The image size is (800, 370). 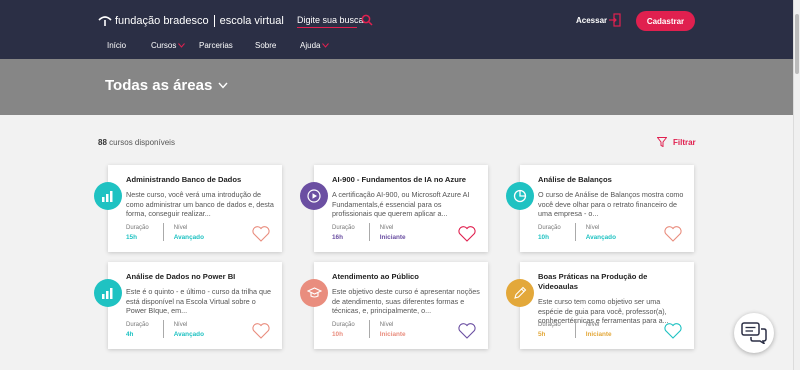 I want to click on pie-chart-icon, so click(x=520, y=196).